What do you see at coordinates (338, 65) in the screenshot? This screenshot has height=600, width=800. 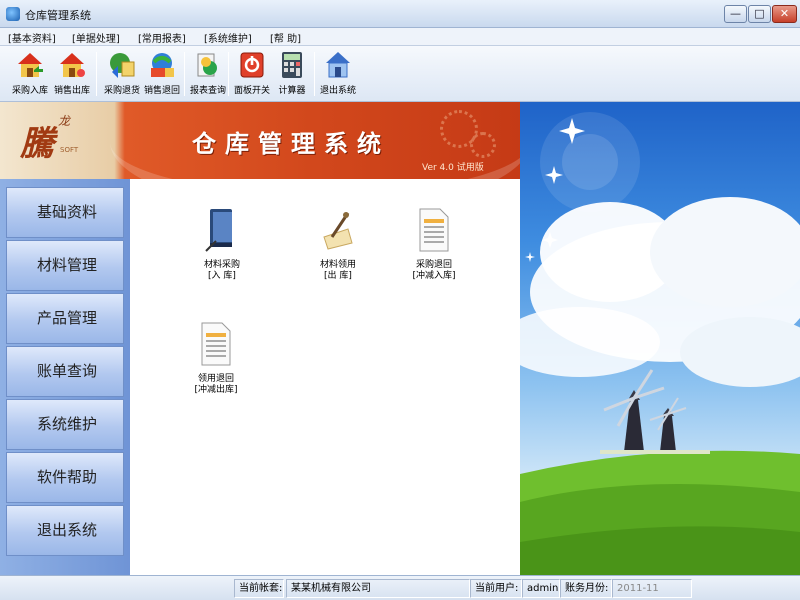 I see `exit-icon` at bounding box center [338, 65].